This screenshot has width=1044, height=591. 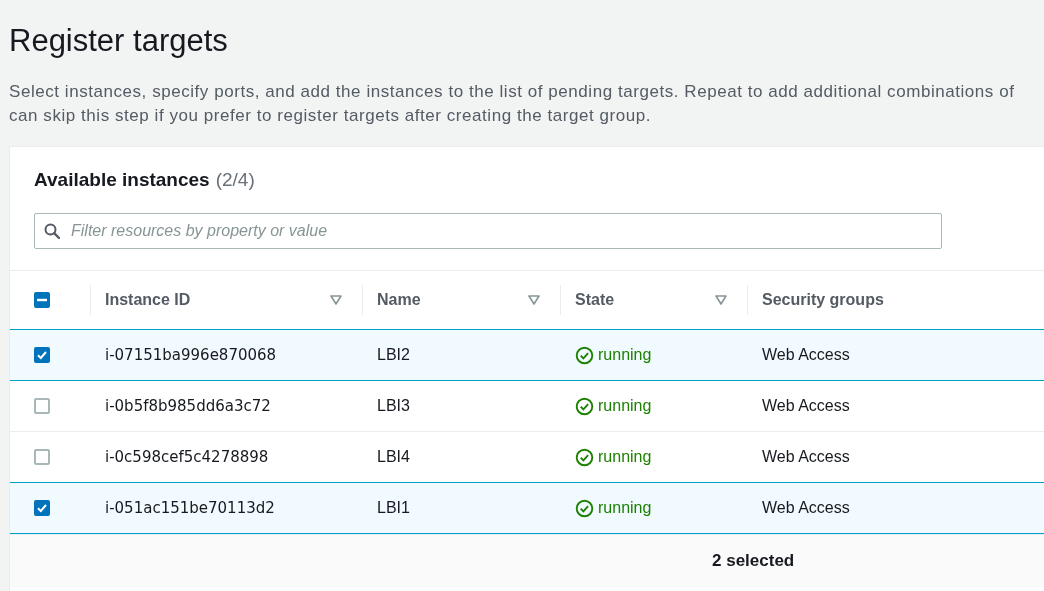 I want to click on search-field: Filter resources by property or value, so click(x=488, y=231).